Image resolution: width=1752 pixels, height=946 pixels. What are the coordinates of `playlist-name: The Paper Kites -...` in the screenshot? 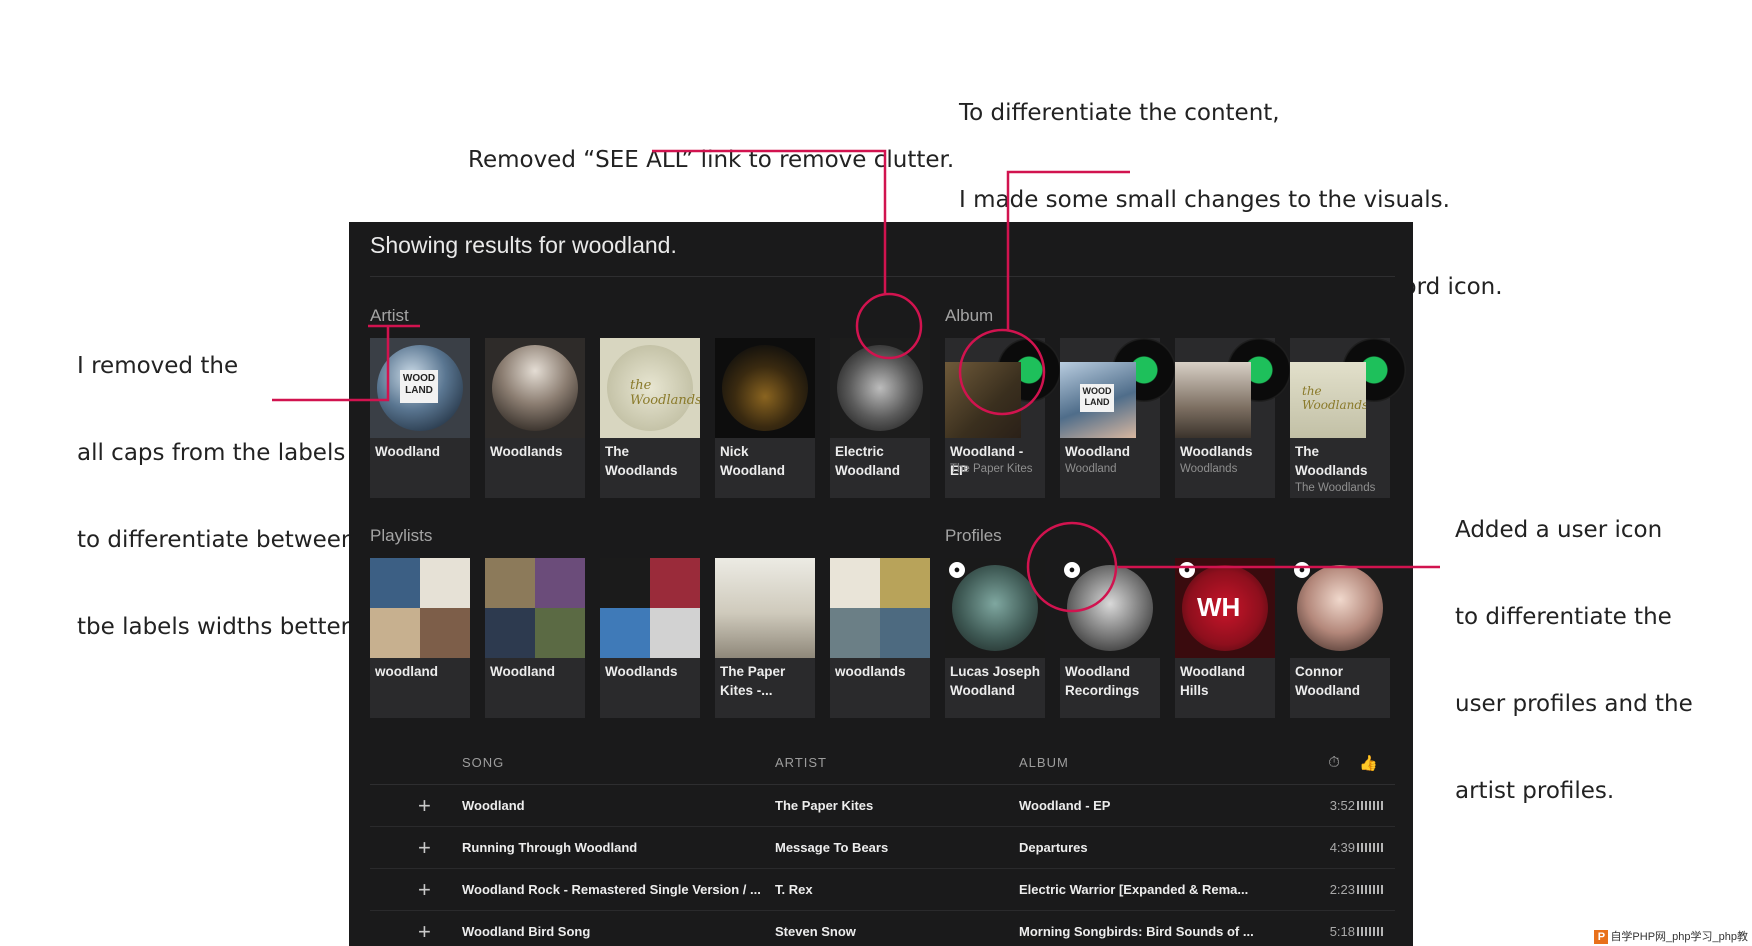 It's located at (753, 681).